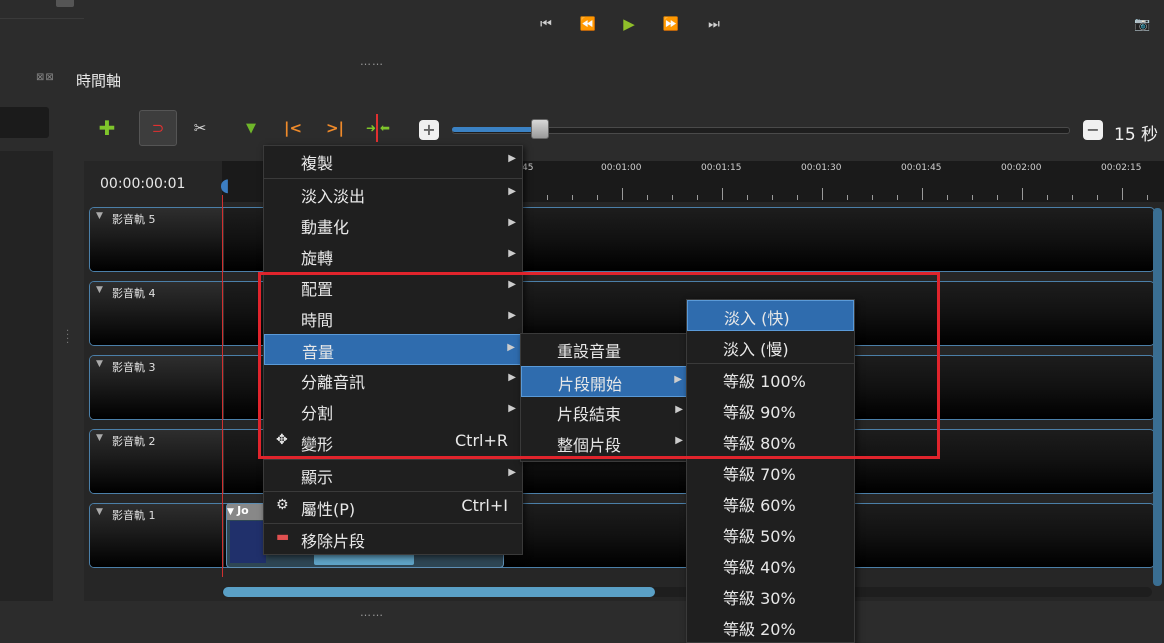 The width and height of the screenshot is (1164, 643). What do you see at coordinates (317, 258) in the screenshot?
I see `menu-item-label: 旋轉` at bounding box center [317, 258].